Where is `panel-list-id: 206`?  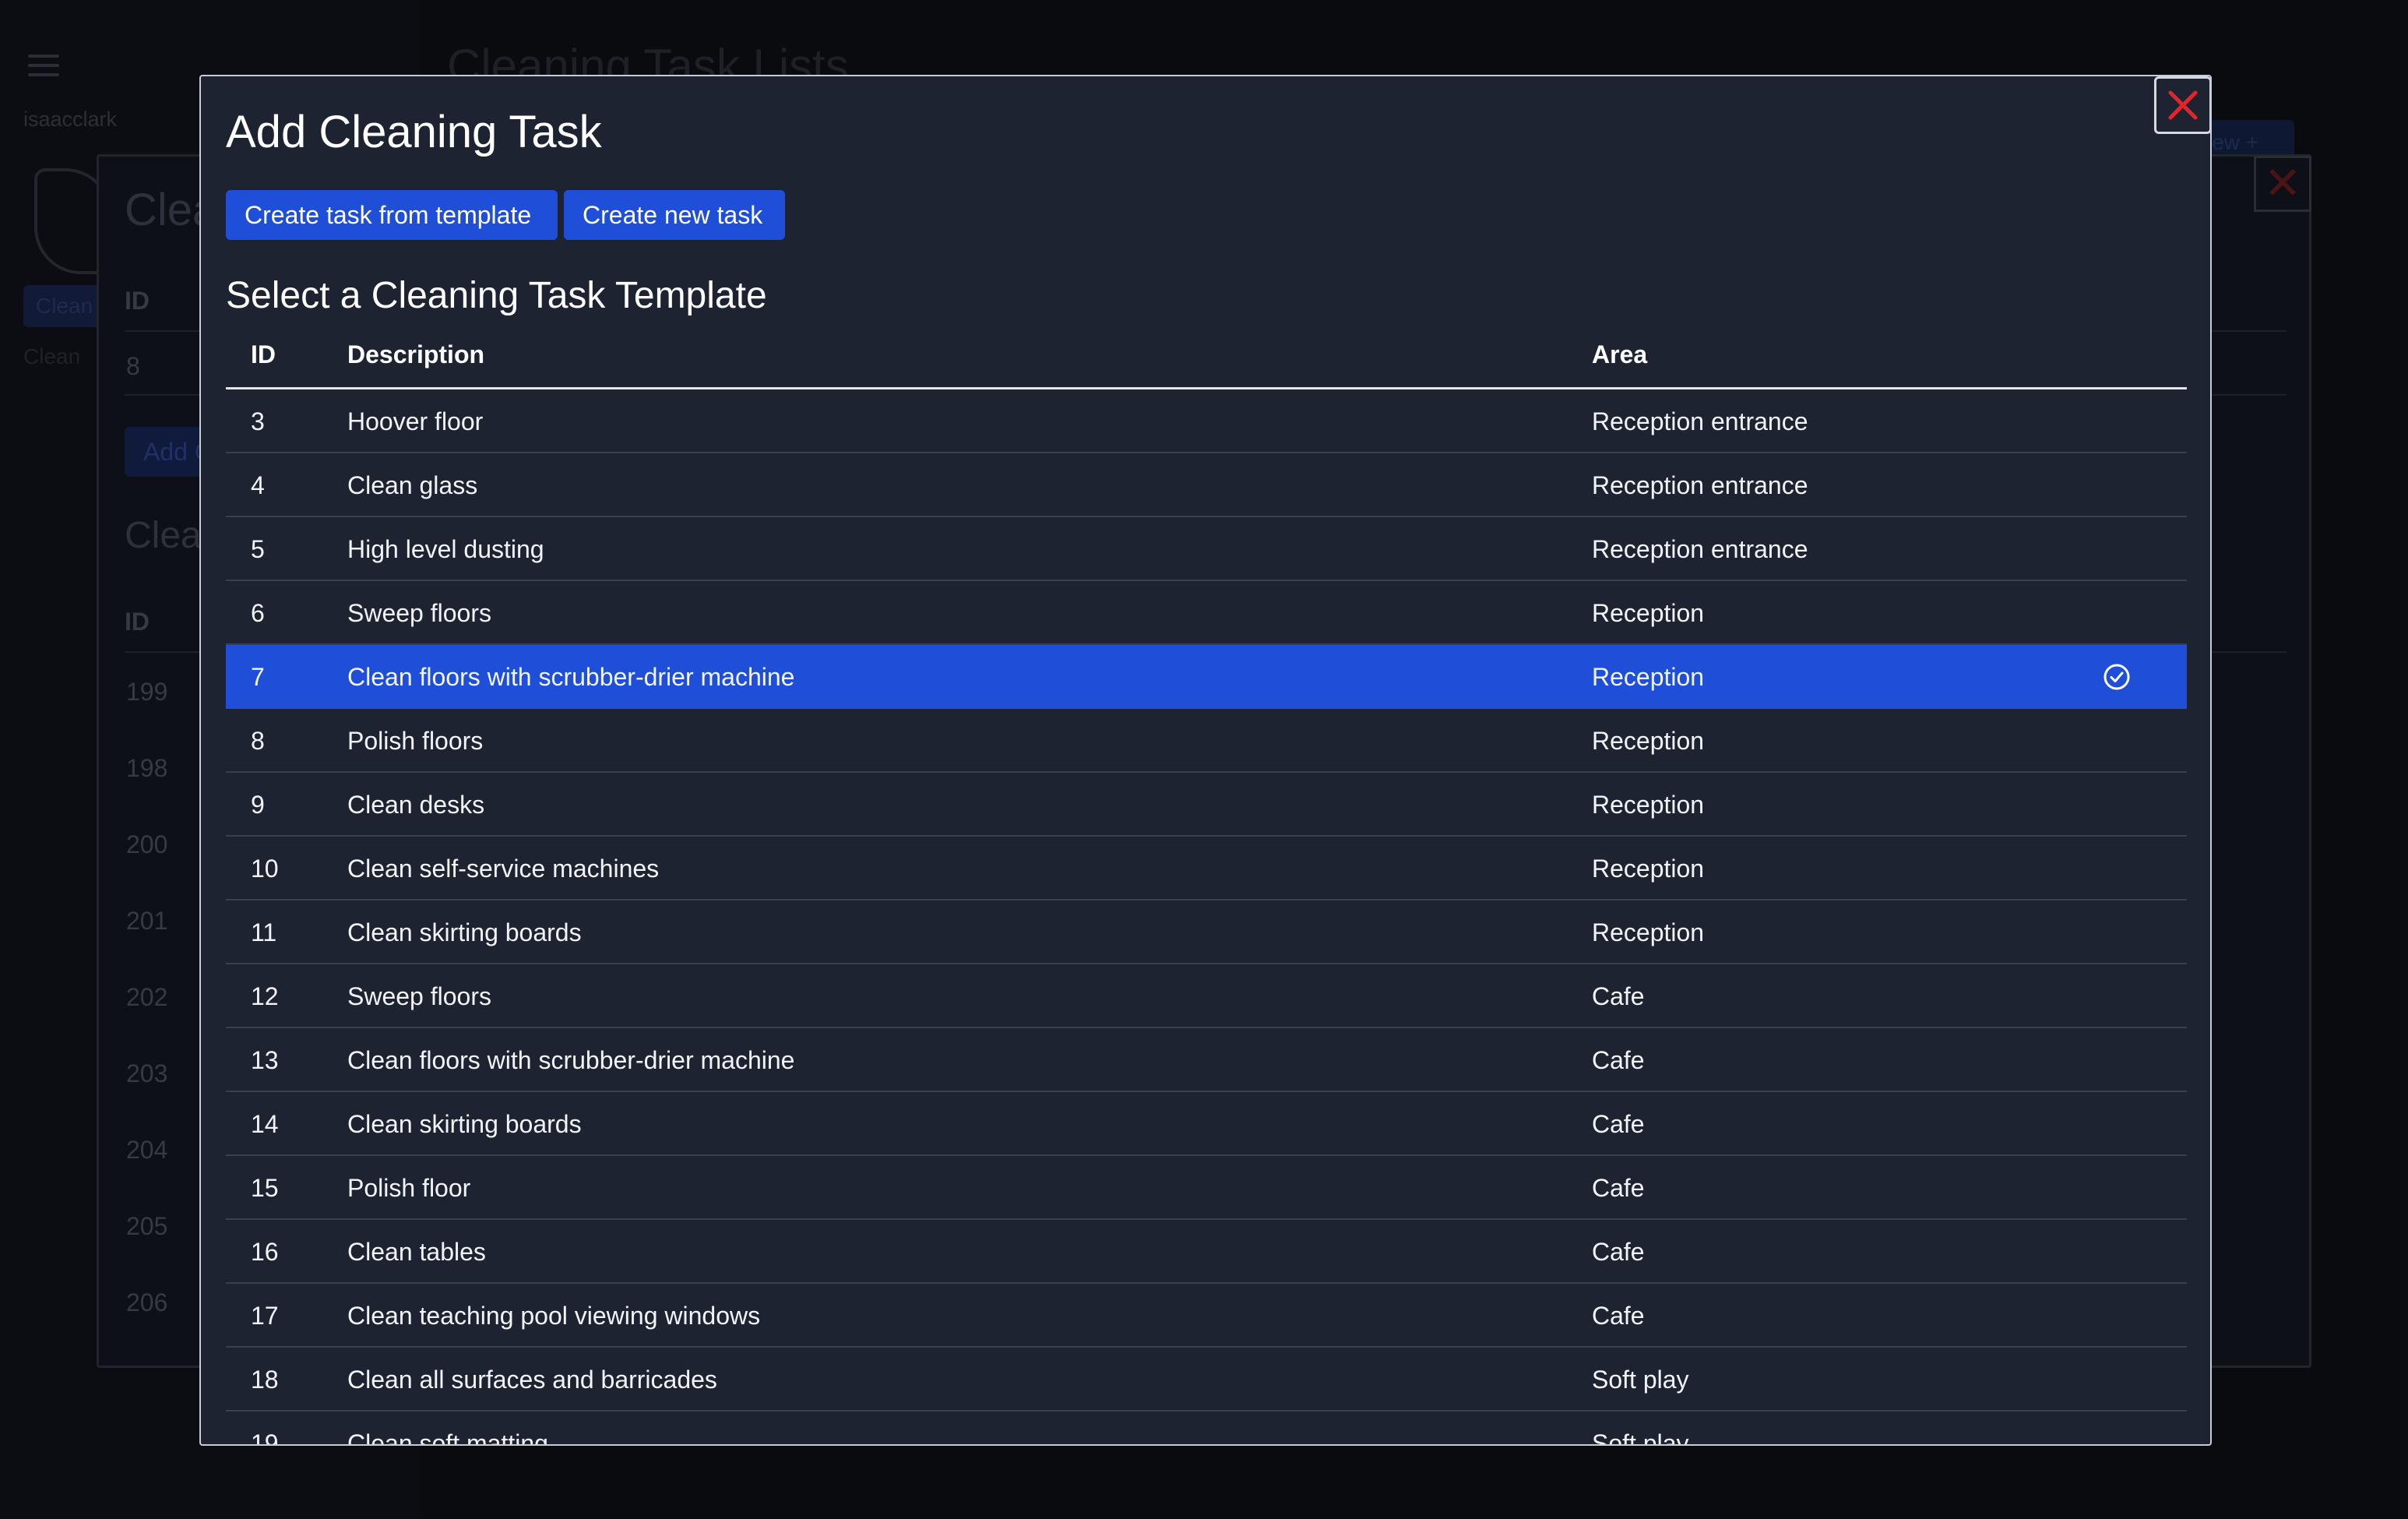
panel-list-id: 206 is located at coordinates (147, 1302).